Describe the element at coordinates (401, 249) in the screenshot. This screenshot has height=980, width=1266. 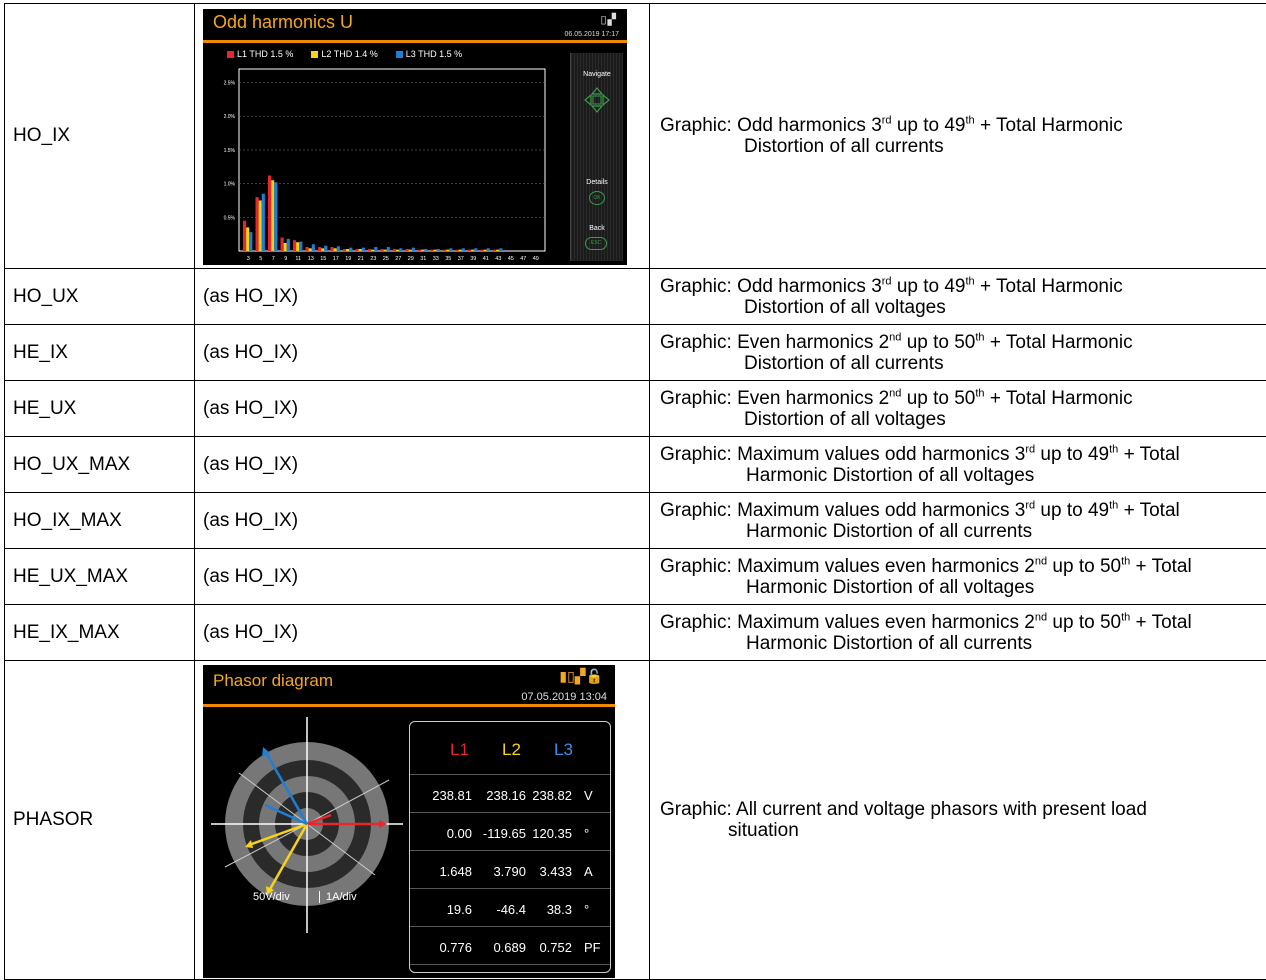
I see `bar-l3-h27` at that location.